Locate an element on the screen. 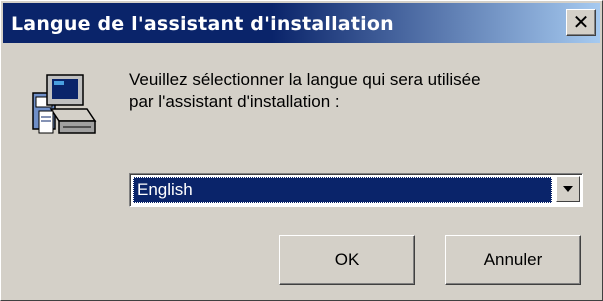  instruction-line-2: par l'assistant d'installation : is located at coordinates (234, 101).